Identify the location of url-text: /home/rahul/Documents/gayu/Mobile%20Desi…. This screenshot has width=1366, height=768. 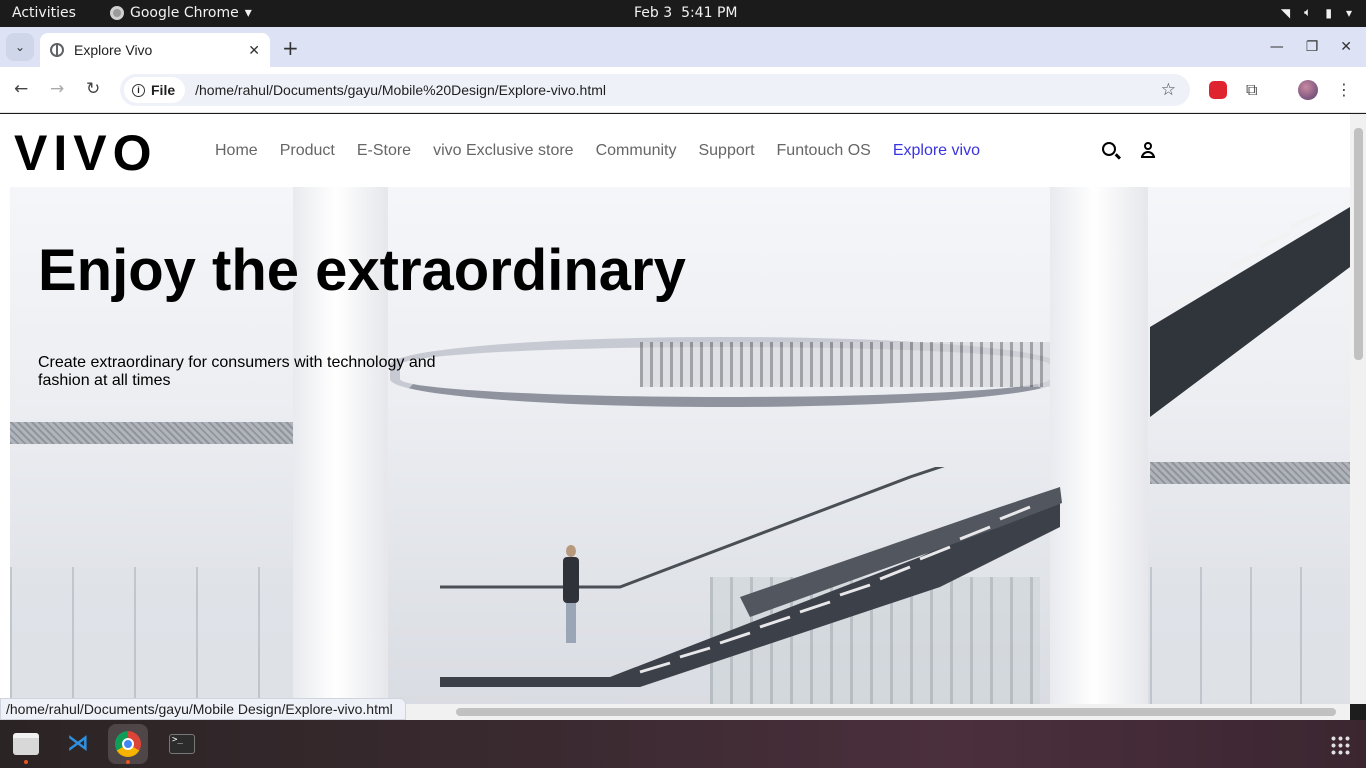
(400, 90).